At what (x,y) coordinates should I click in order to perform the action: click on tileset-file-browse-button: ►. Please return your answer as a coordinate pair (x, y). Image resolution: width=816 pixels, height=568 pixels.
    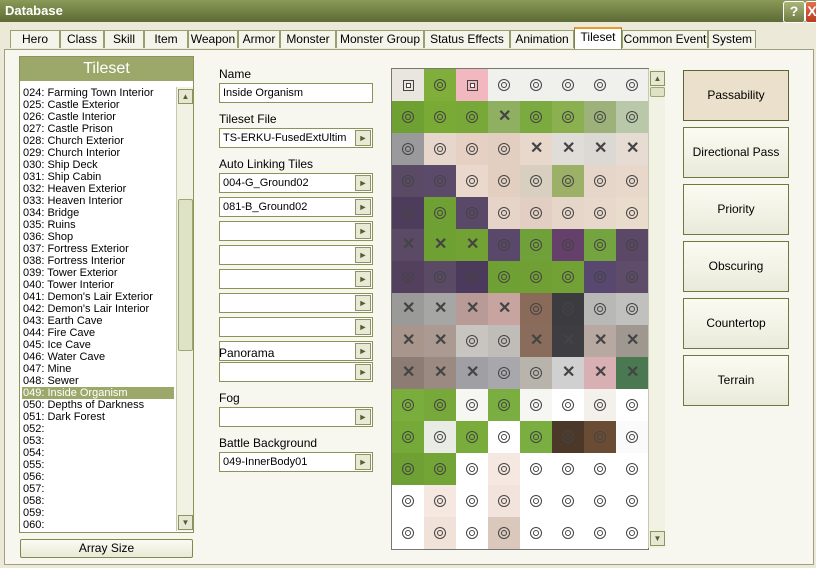
    Looking at the image, I should click on (363, 138).